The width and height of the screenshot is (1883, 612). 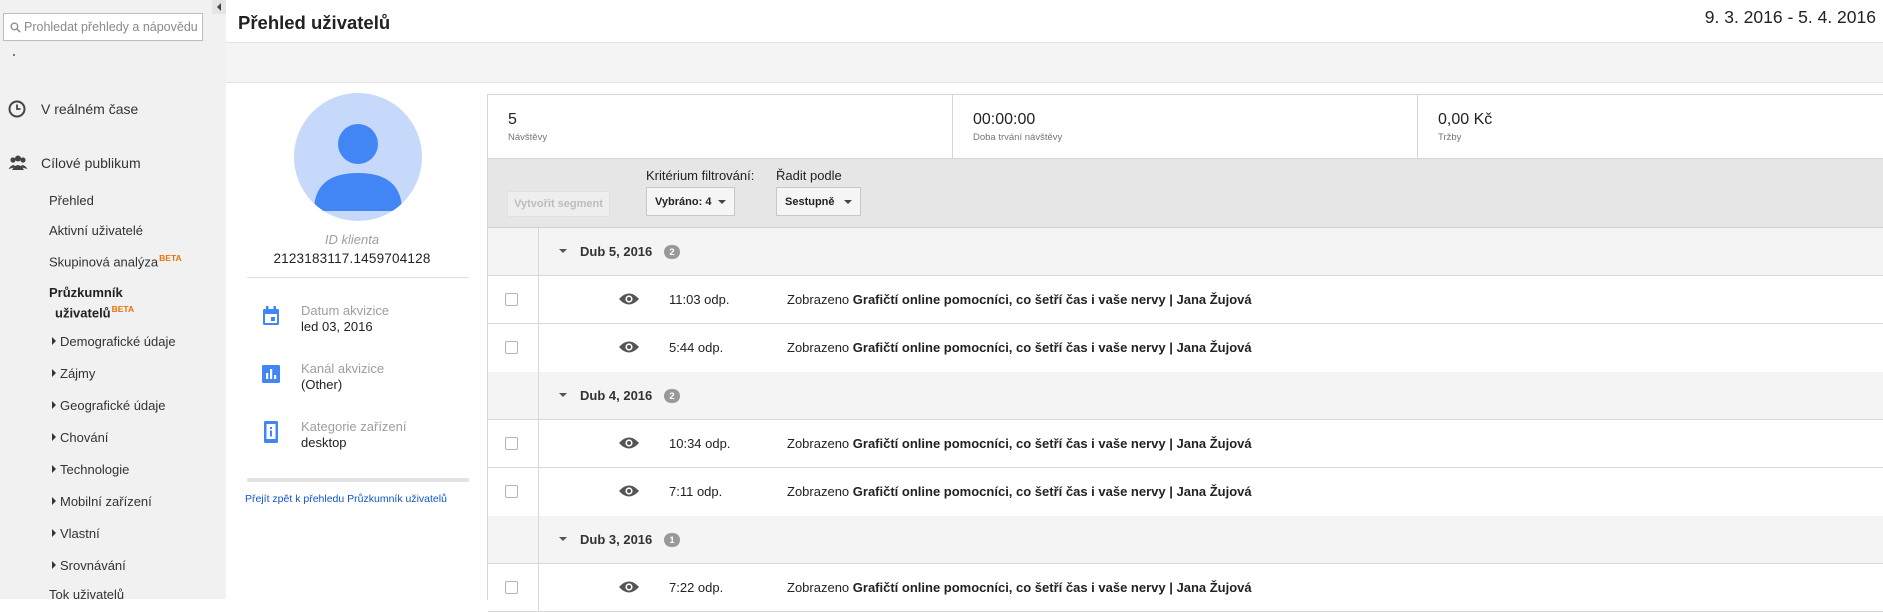 I want to click on event-count-badge: 1, so click(x=672, y=540).